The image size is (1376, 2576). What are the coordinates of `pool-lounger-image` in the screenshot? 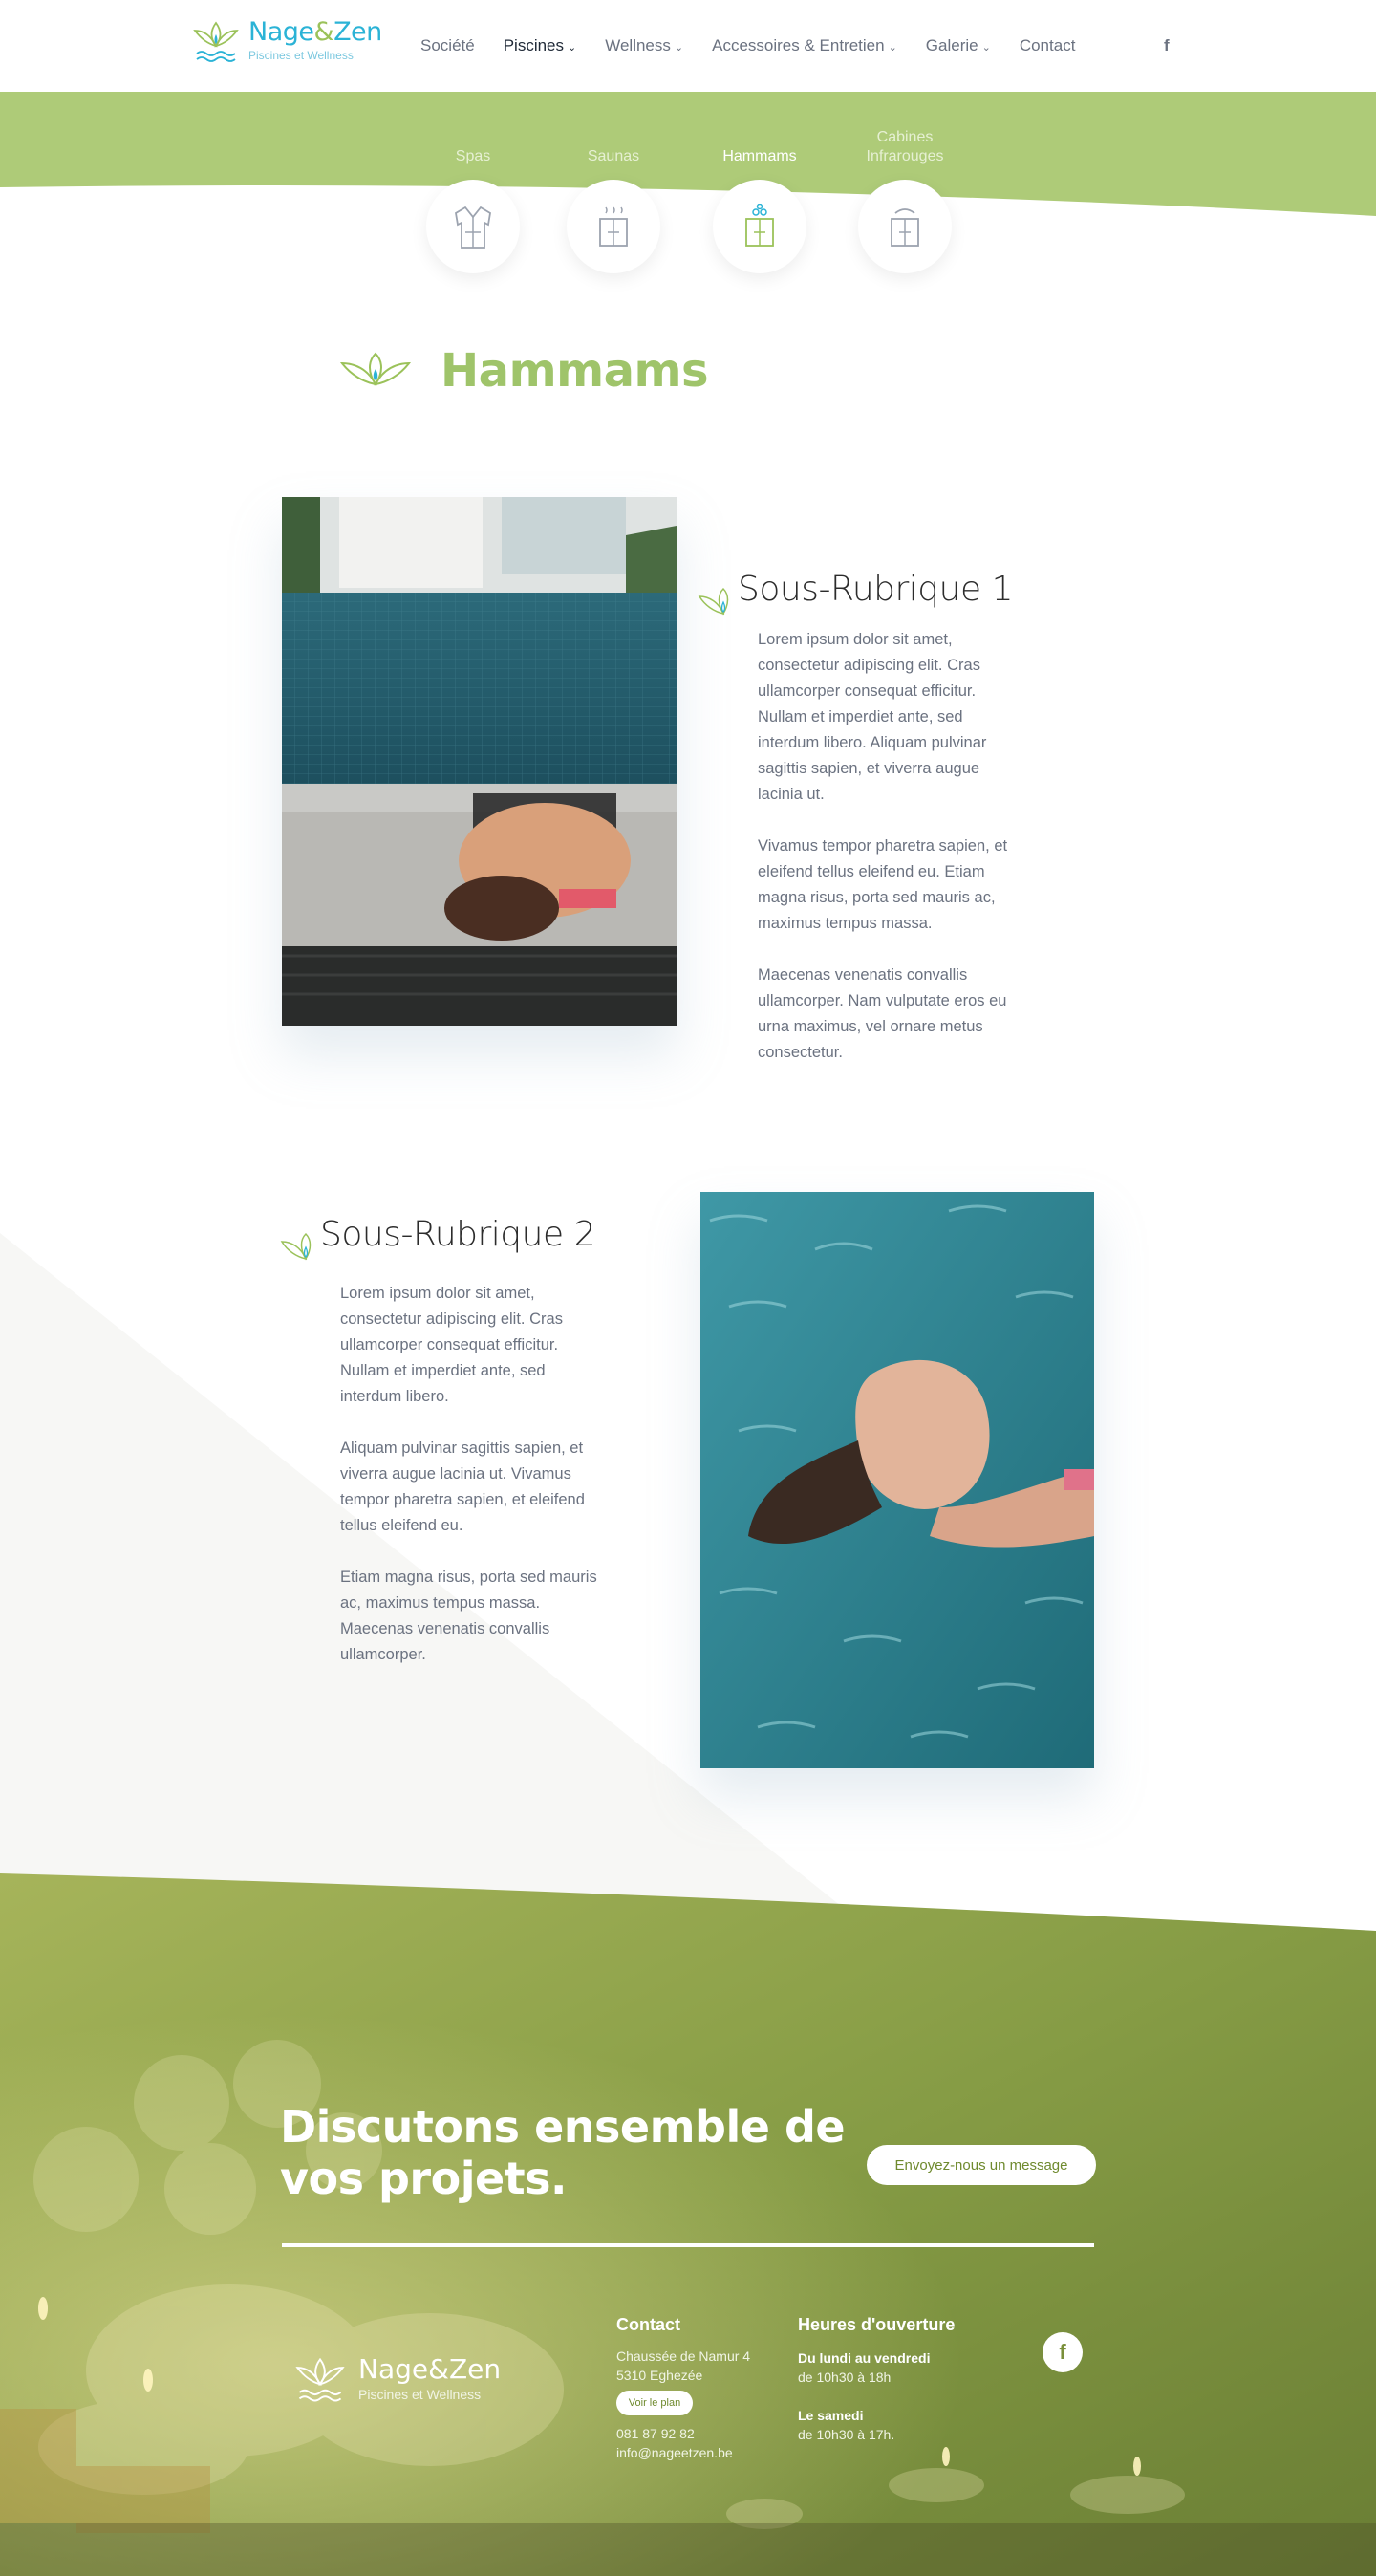 It's located at (480, 762).